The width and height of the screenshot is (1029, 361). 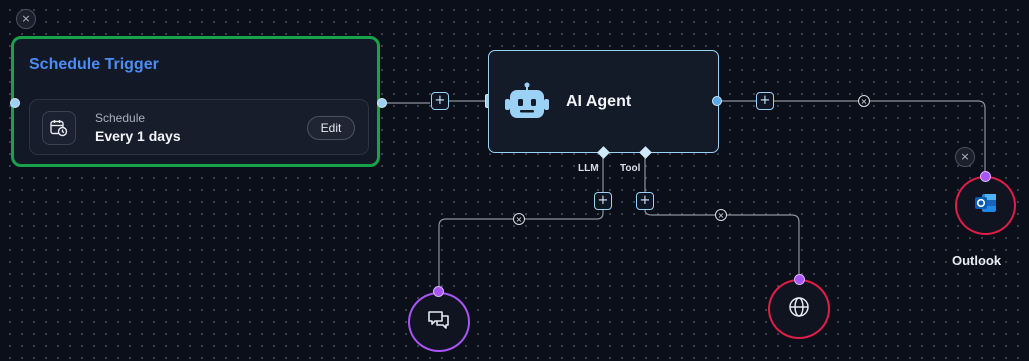 What do you see at coordinates (199, 127) in the screenshot?
I see `schedule-summary: Schedule Every 1 days Edit` at bounding box center [199, 127].